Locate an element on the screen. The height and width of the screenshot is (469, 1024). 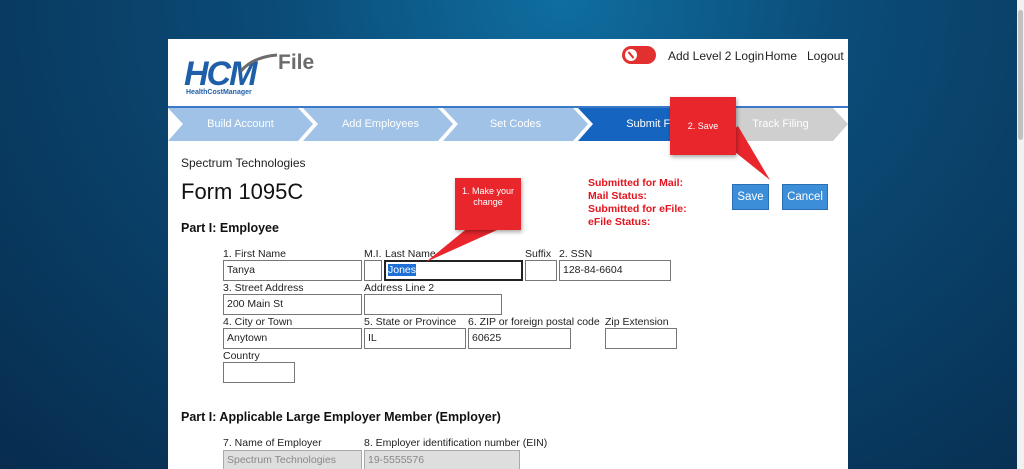
street-address-field: 200 Main St is located at coordinates (292, 304).